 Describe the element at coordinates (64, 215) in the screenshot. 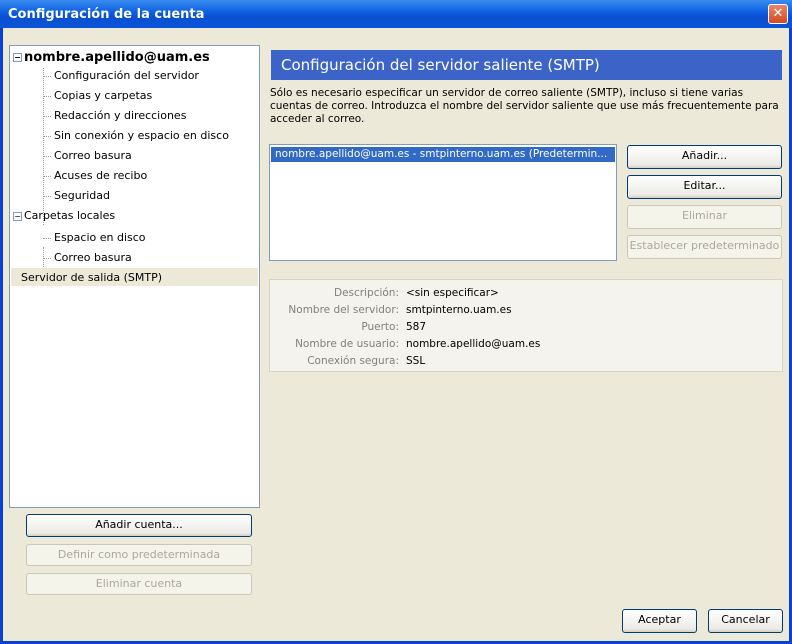

I see `tree-local-folders: − Carpetas locales` at that location.